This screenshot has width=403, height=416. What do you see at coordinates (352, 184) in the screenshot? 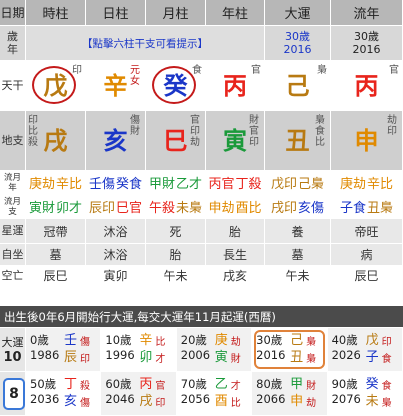
I see `fm6a: 庚劫` at bounding box center [352, 184].